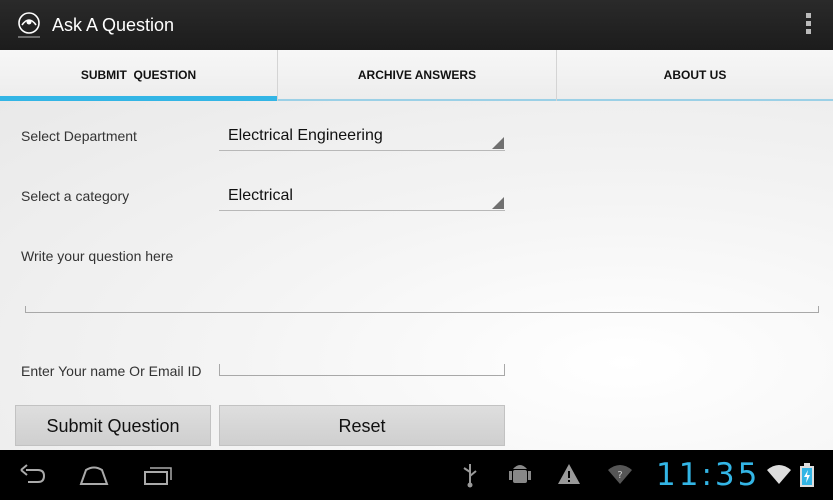  What do you see at coordinates (362, 370) in the screenshot?
I see `name-email-input` at bounding box center [362, 370].